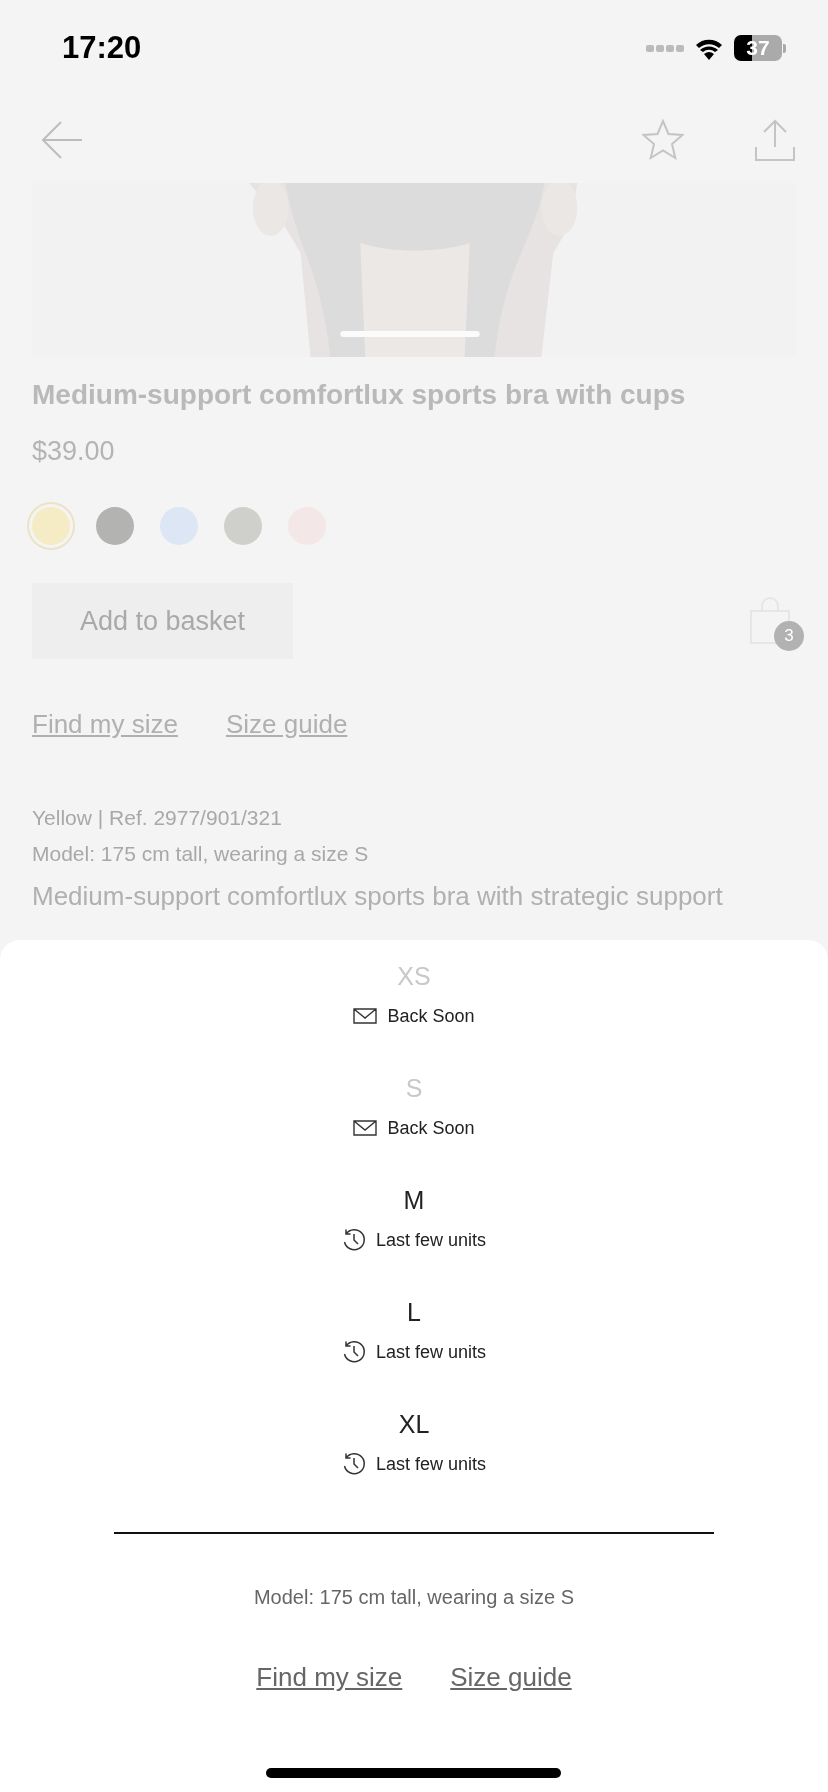 The height and width of the screenshot is (1792, 828). Describe the element at coordinates (359, 395) in the screenshot. I see `product-title: Medium-support comfortlux sports bra with cups` at that location.